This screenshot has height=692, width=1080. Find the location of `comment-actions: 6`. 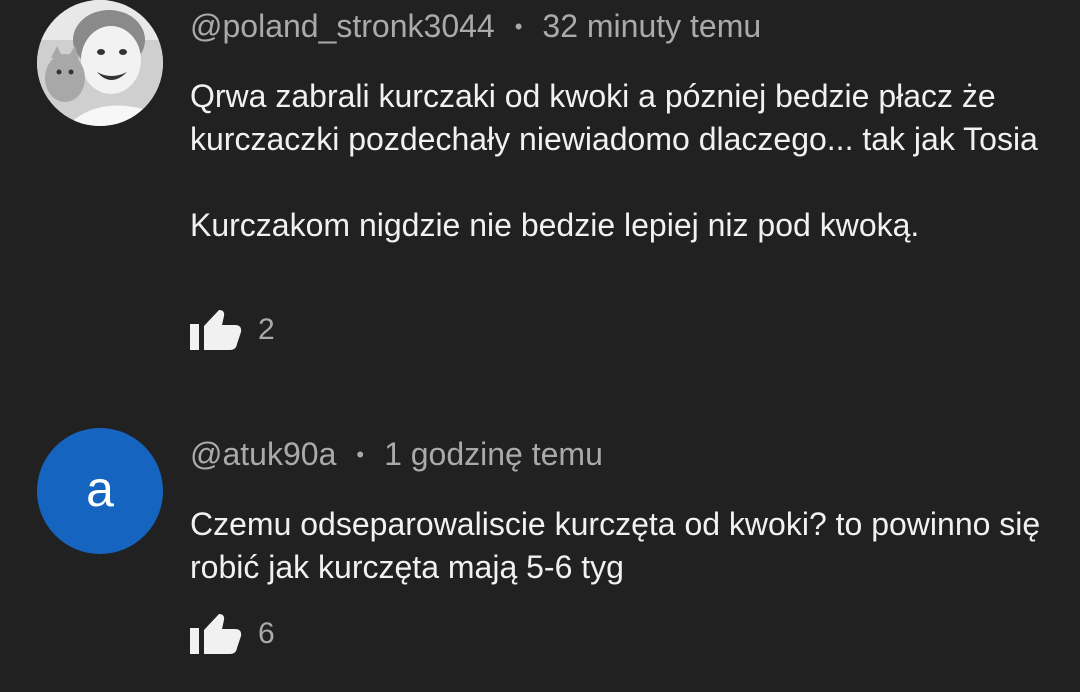

comment-actions: 6 is located at coordinates (232, 634).